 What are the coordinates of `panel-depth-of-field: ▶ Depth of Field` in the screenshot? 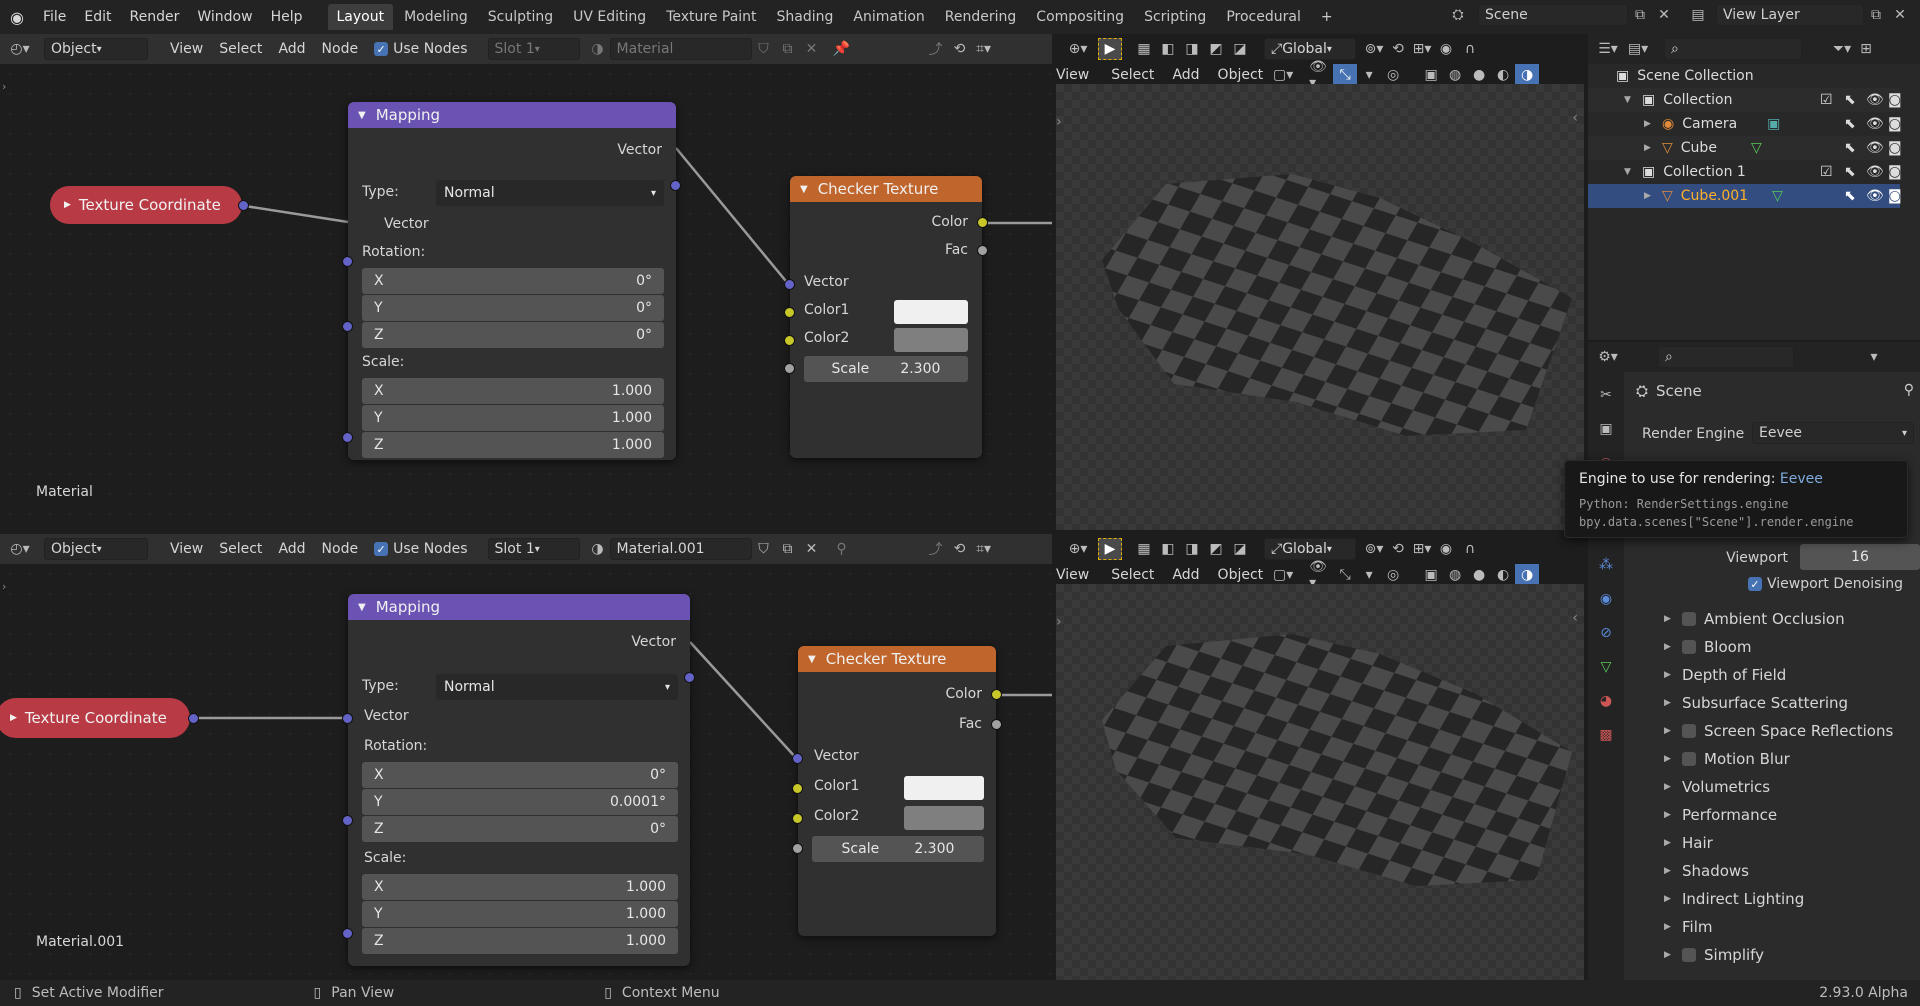 It's located at (1792, 675).